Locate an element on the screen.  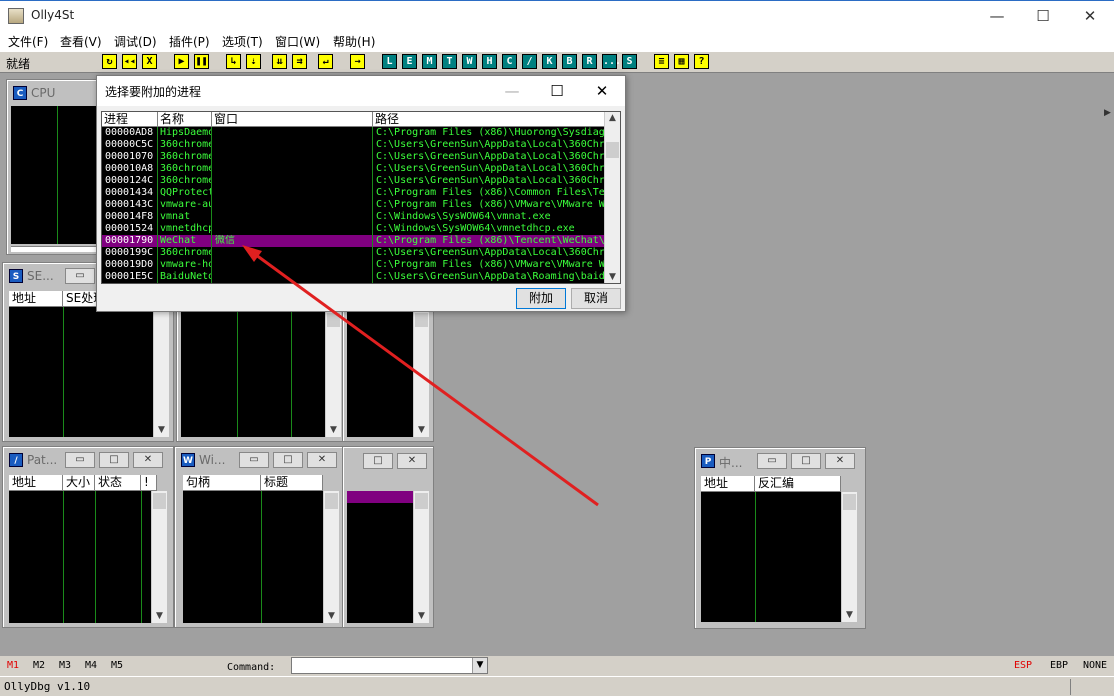
arrow-shaft is located at coordinates (425, 378).